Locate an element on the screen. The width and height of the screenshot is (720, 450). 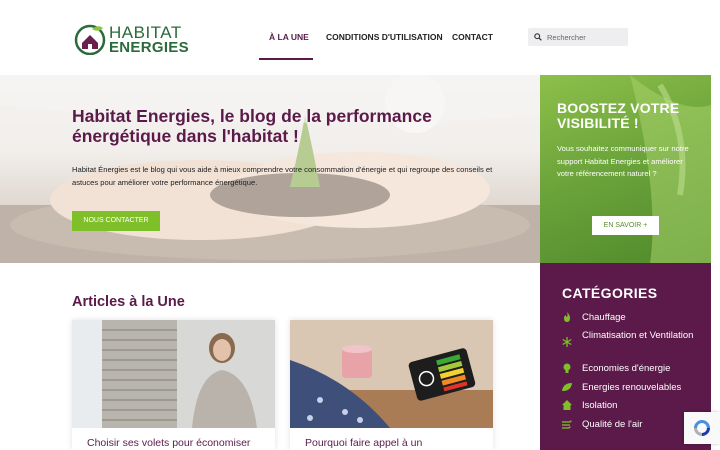
nav-a-la-une: À LA UNE is located at coordinates (289, 37).